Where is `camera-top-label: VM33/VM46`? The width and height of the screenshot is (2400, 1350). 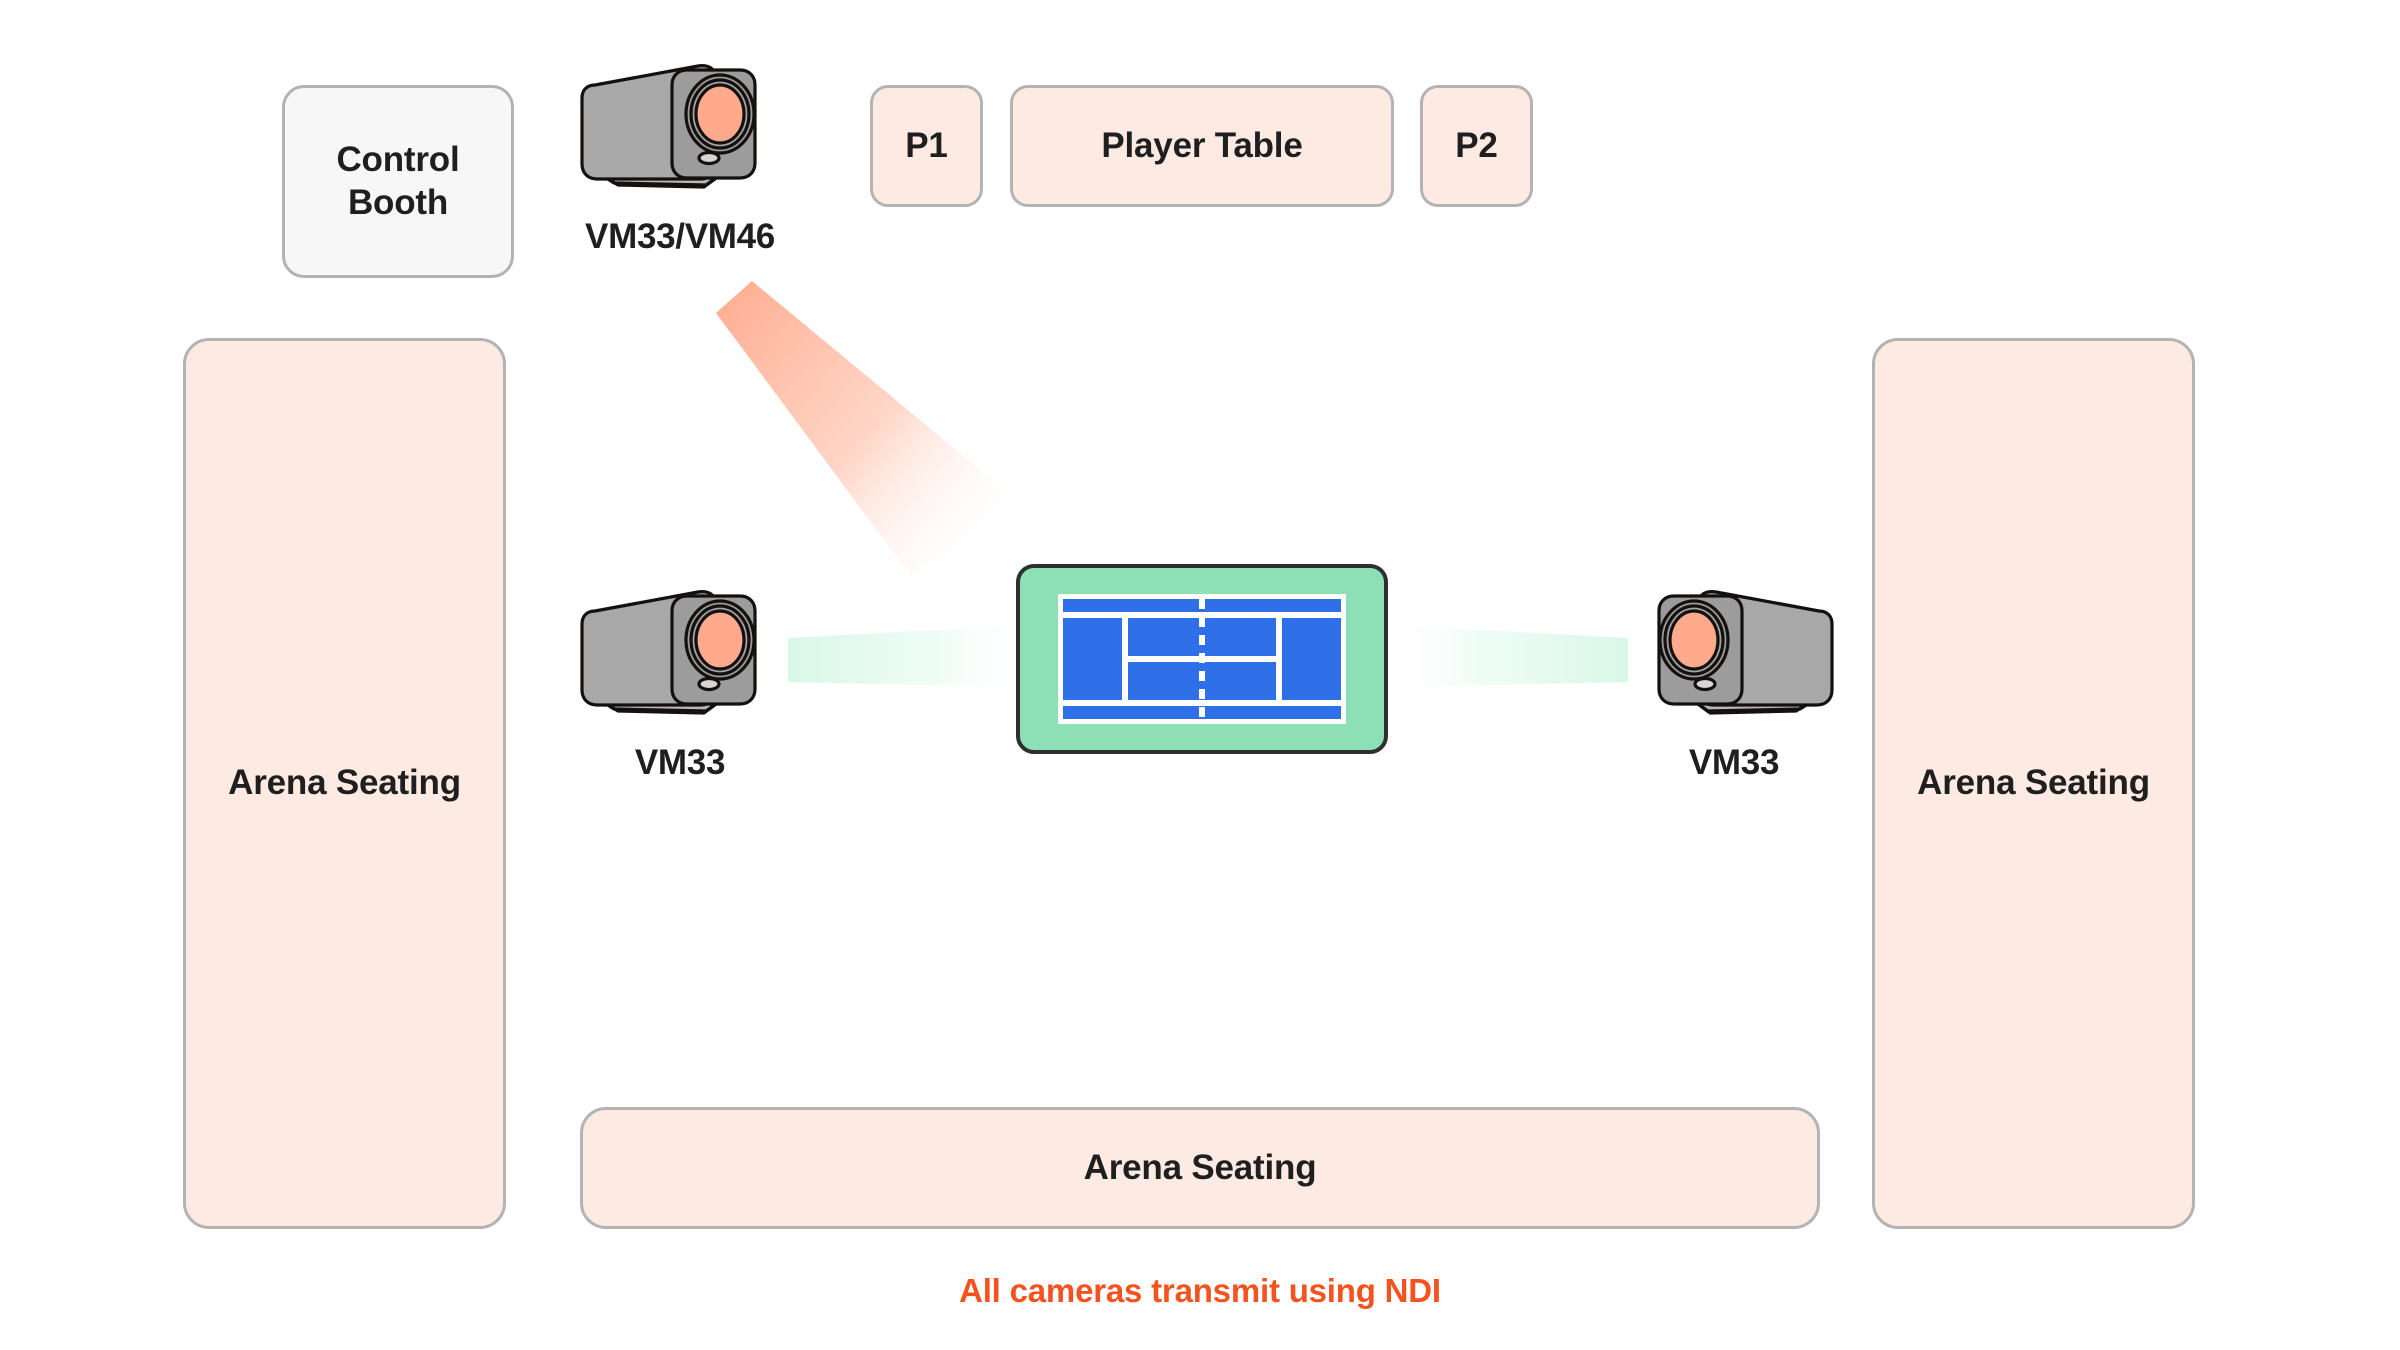 camera-top-label: VM33/VM46 is located at coordinates (680, 236).